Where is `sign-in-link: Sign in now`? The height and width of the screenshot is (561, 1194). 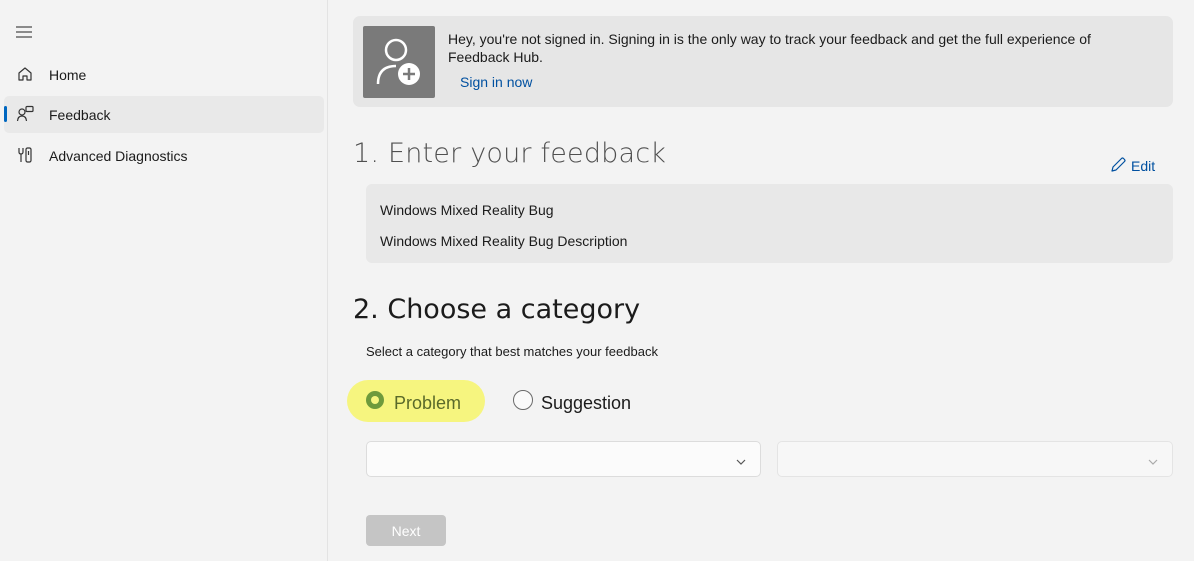 sign-in-link: Sign in now is located at coordinates (496, 82).